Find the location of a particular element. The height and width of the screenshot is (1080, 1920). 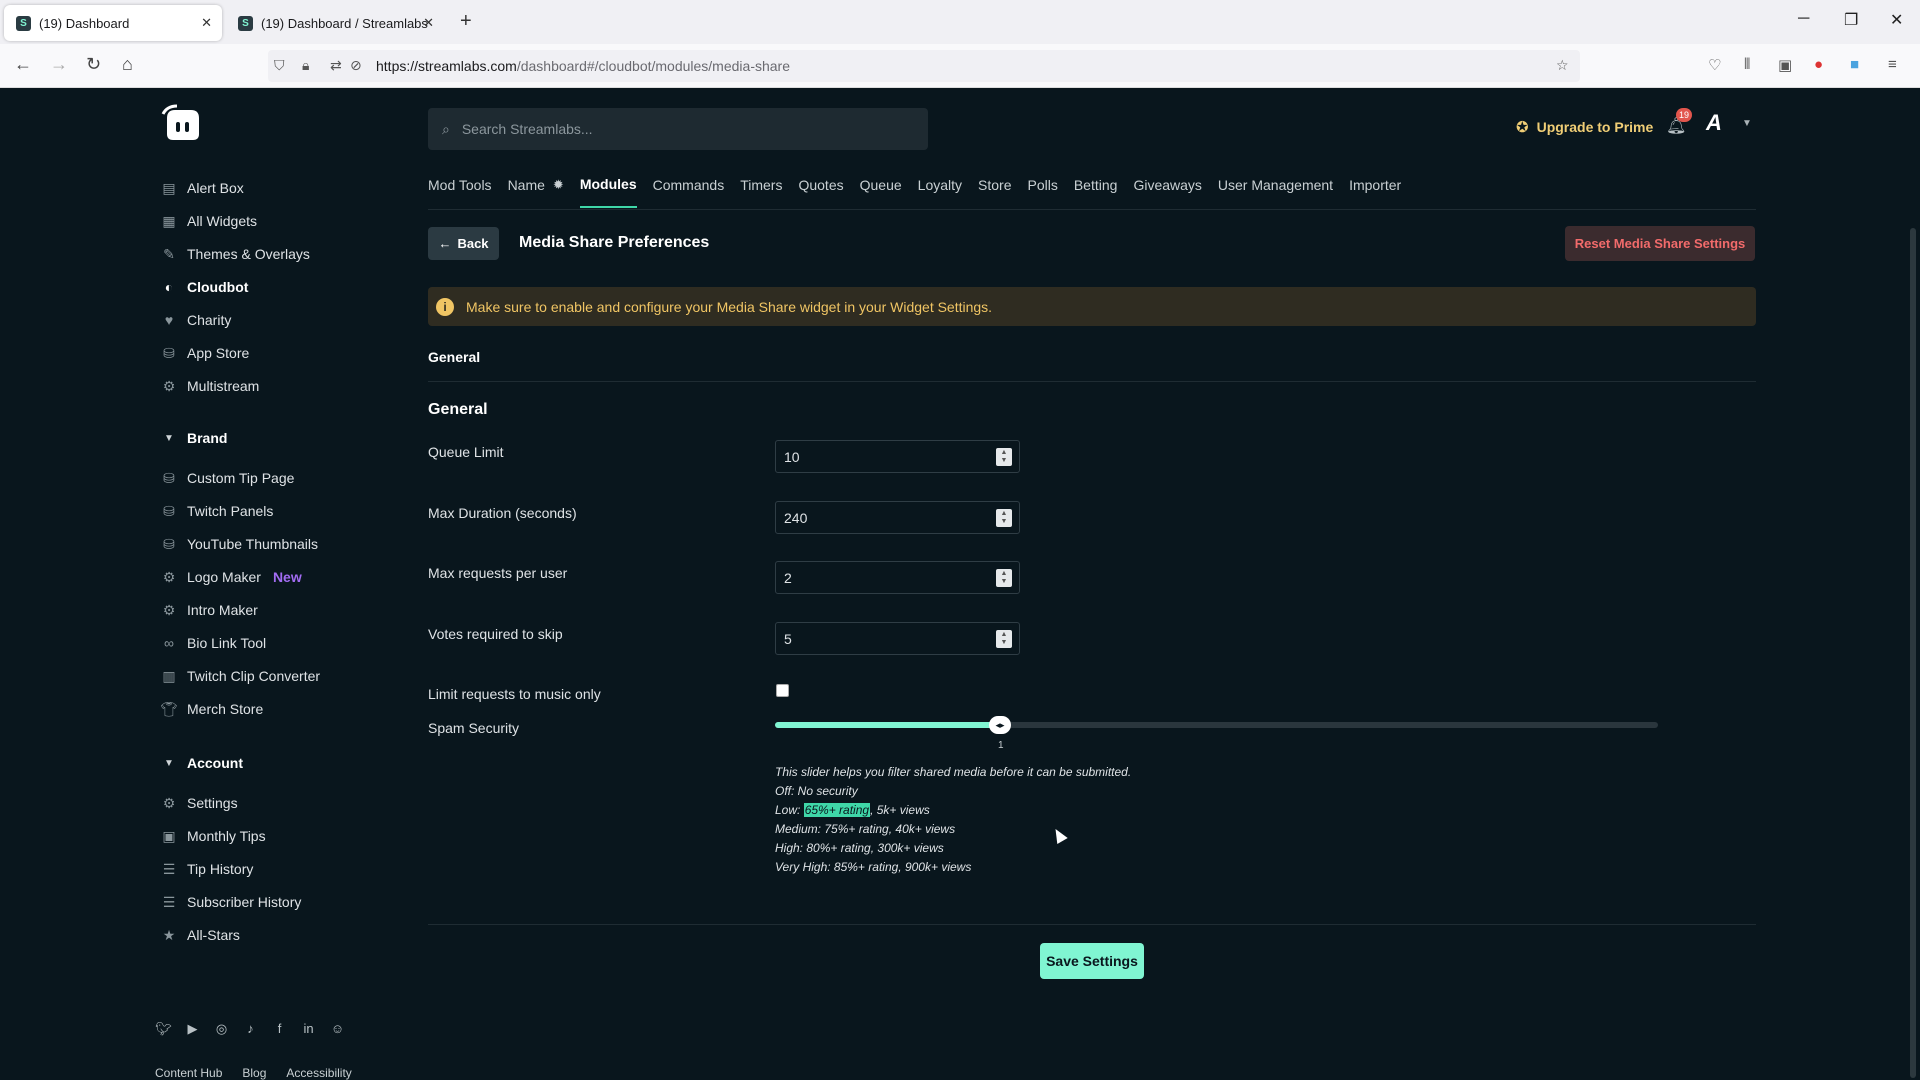

avatar: A is located at coordinates (1720, 124).